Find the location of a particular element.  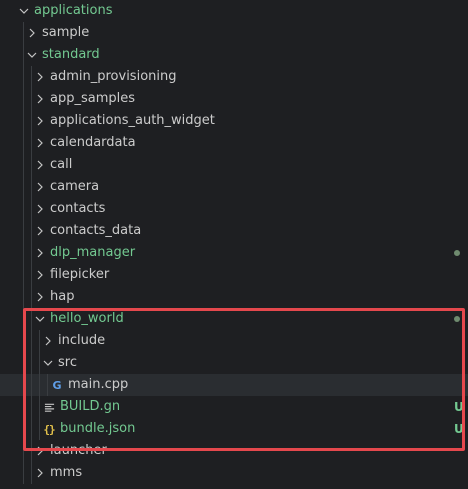

tree-item-label: applications is located at coordinates (73, 10).